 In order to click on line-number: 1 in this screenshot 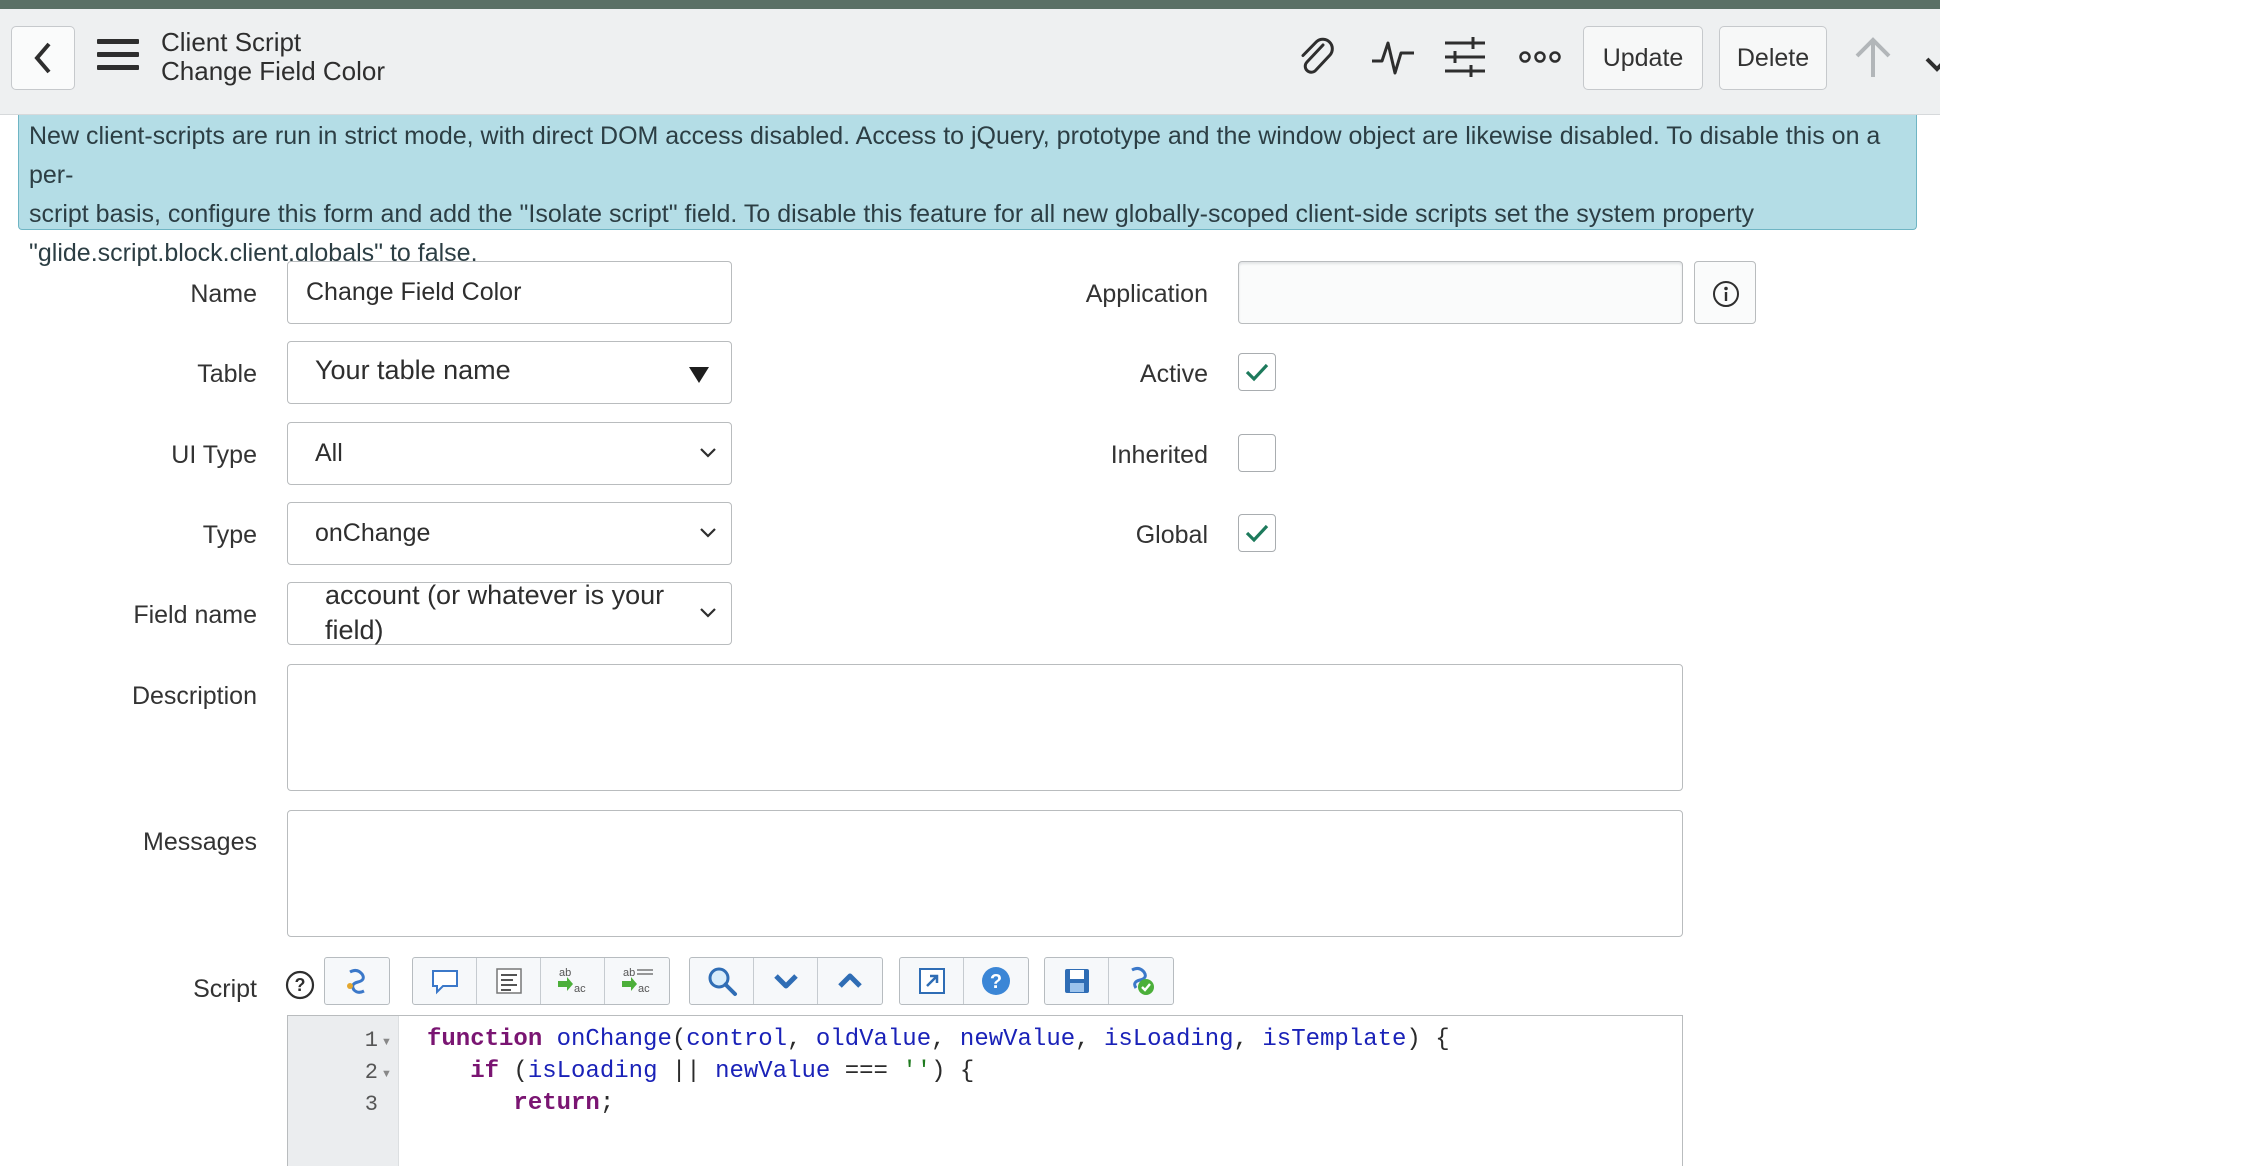, I will do `click(371, 1040)`.